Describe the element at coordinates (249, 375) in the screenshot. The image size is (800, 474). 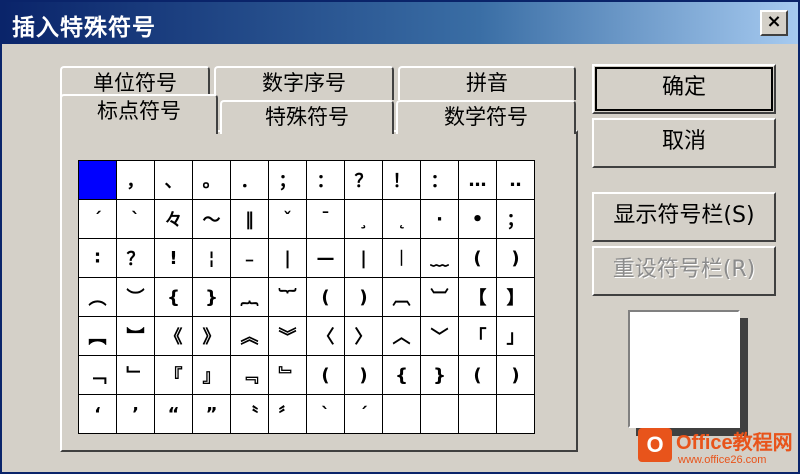
I see `symbol-cell: ﹃` at that location.